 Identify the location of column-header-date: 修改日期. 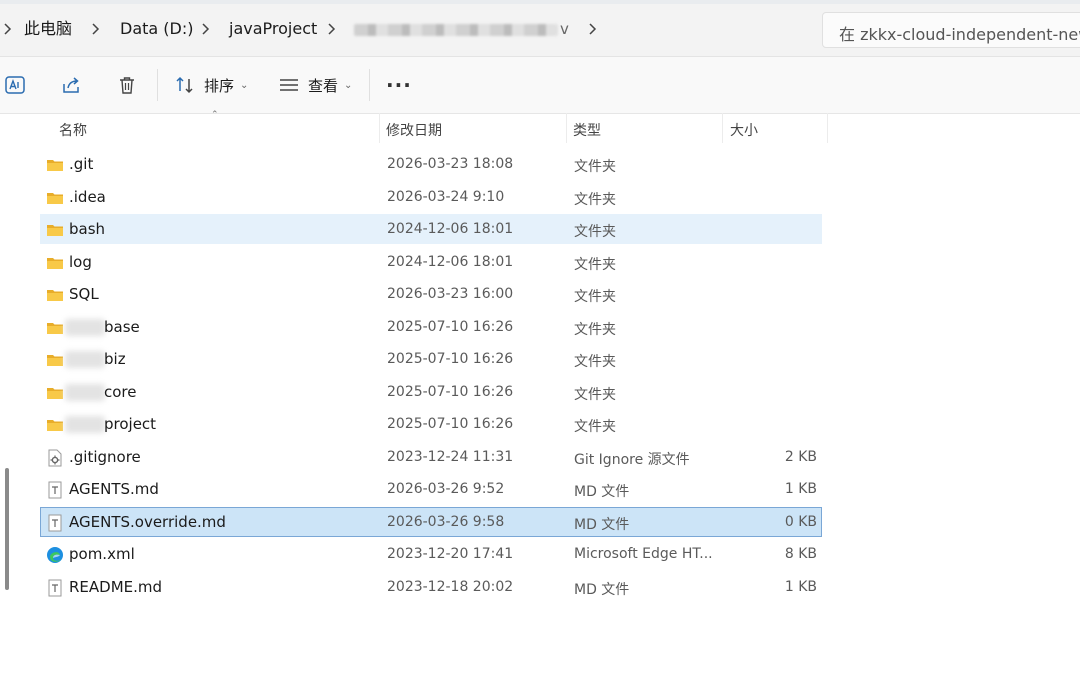
(414, 130).